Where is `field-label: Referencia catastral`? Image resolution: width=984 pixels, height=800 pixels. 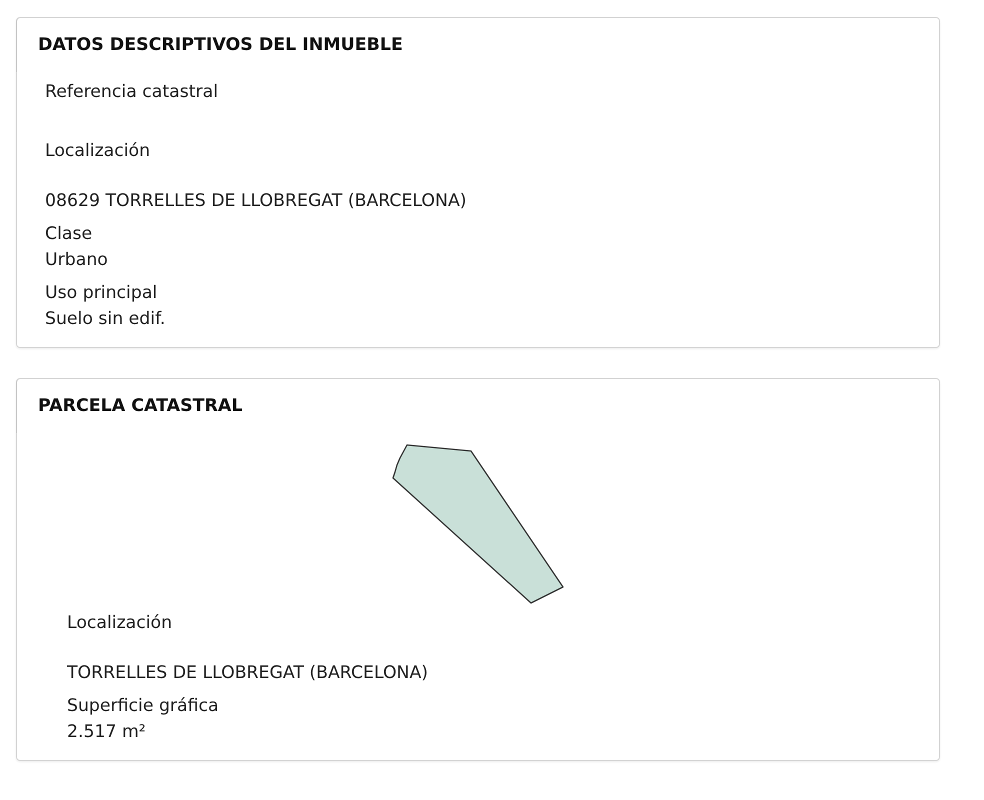
field-label: Referencia catastral is located at coordinates (131, 92).